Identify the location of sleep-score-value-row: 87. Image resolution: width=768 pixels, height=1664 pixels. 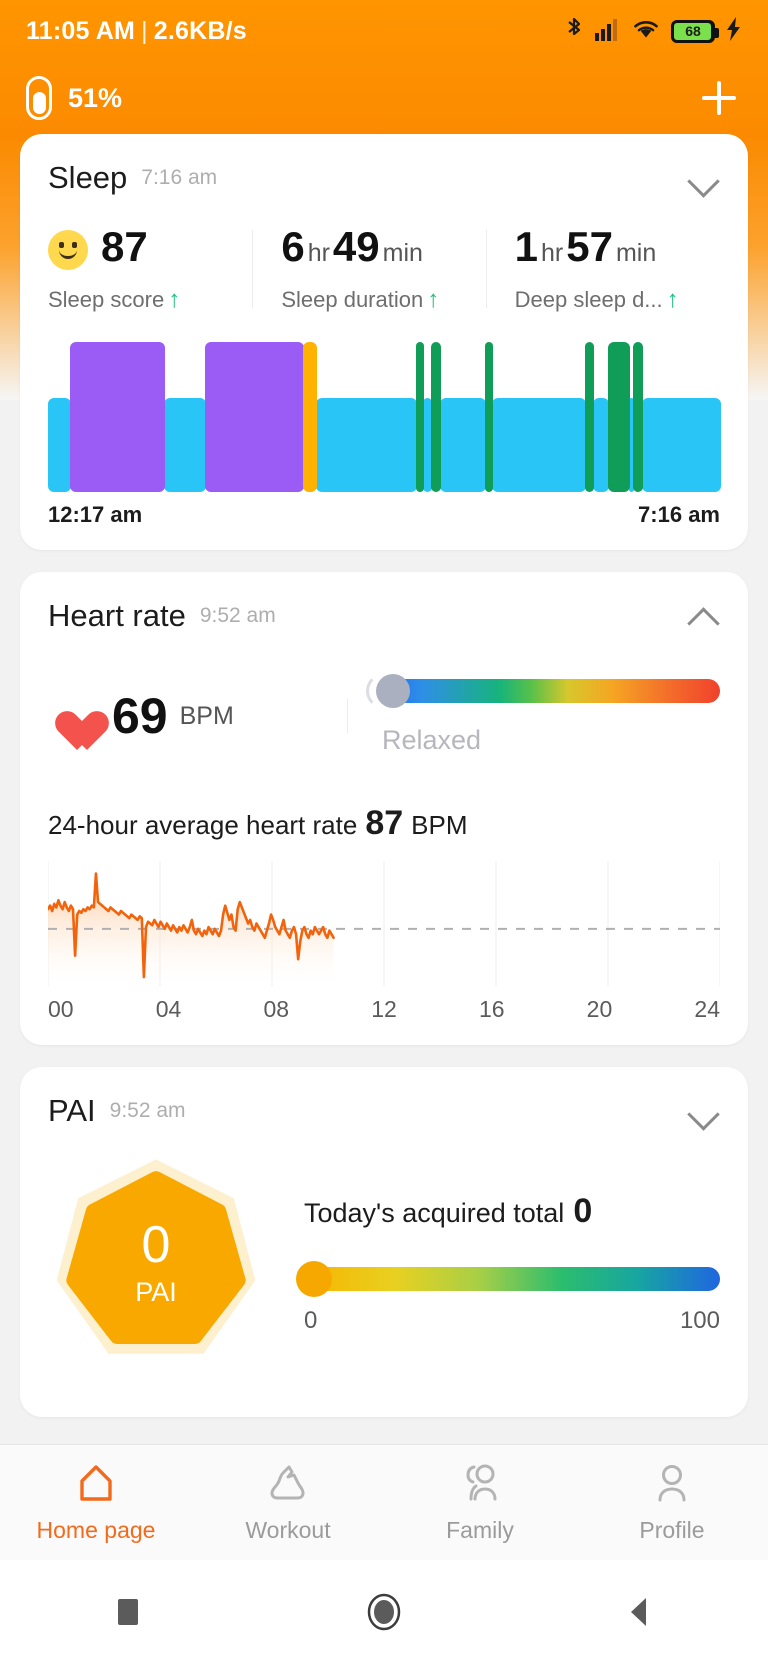
(144, 250).